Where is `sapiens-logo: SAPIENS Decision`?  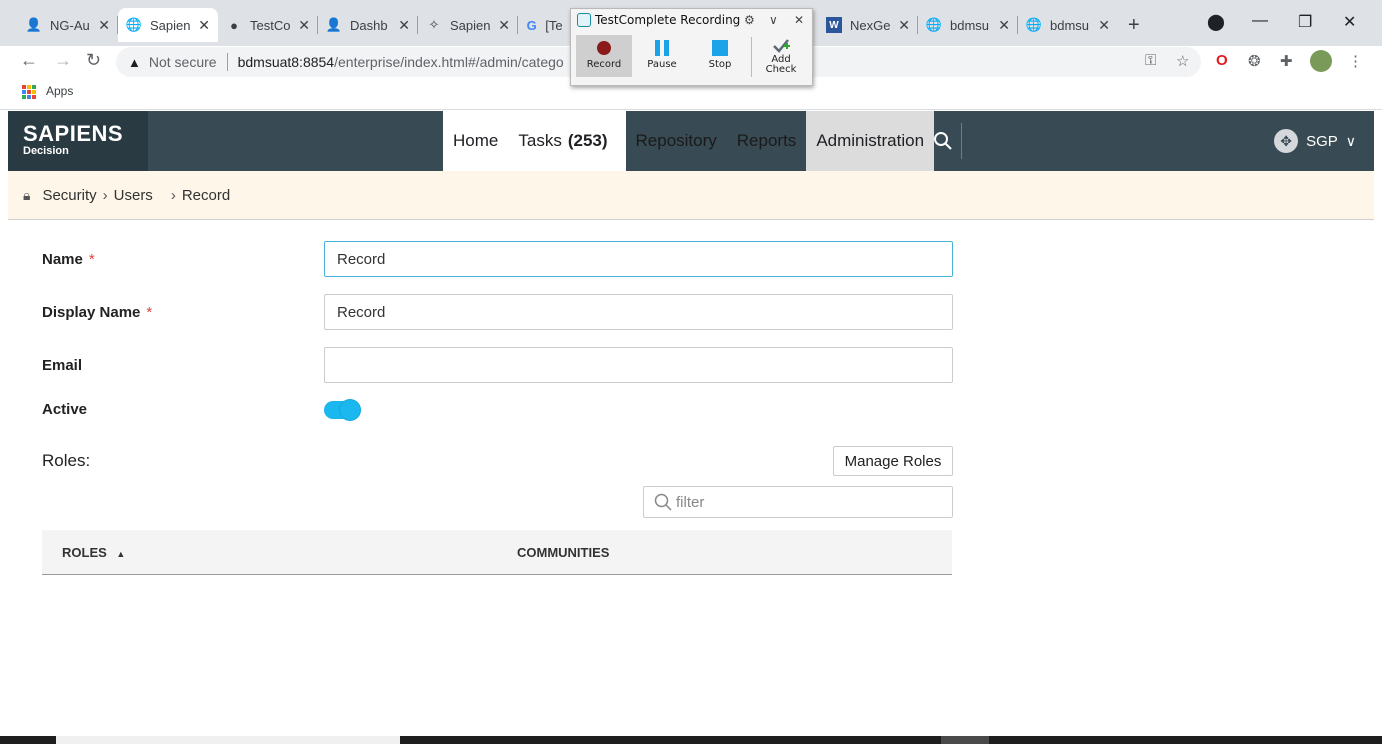
sapiens-logo: SAPIENS Decision is located at coordinates (78, 141).